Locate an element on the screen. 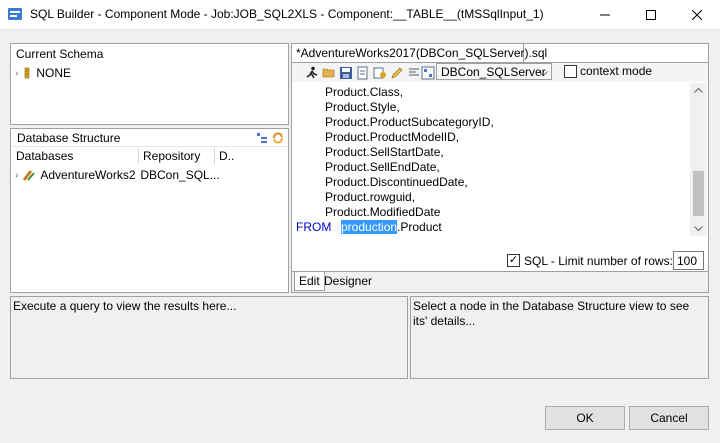 The width and height of the screenshot is (720, 443). minimize-icon is located at coordinates (605, 15).